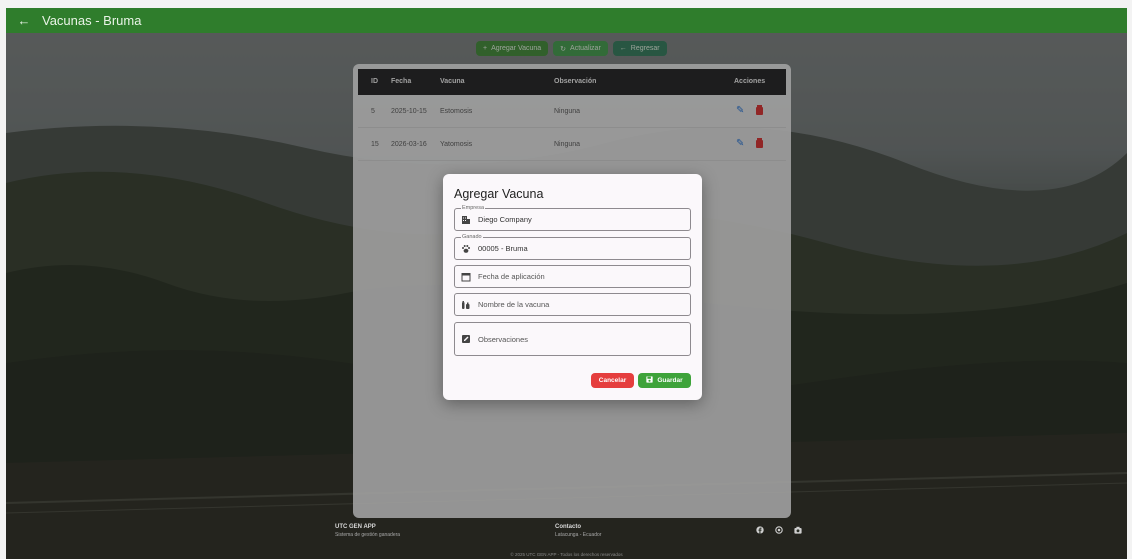 Image resolution: width=1132 pixels, height=559 pixels. What do you see at coordinates (473, 208) in the screenshot?
I see `empresa-legend: Empresa` at bounding box center [473, 208].